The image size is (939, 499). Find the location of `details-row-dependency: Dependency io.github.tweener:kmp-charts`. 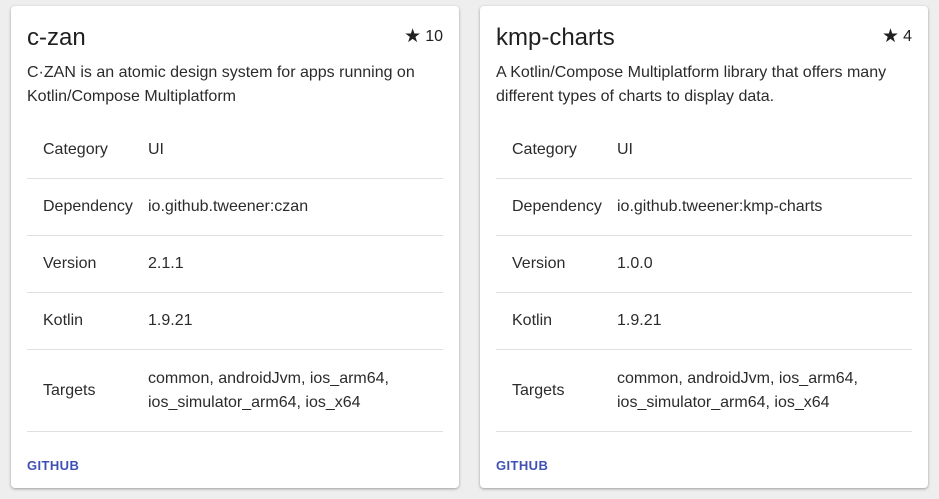

details-row-dependency: Dependency io.github.tweener:kmp-charts is located at coordinates (704, 207).